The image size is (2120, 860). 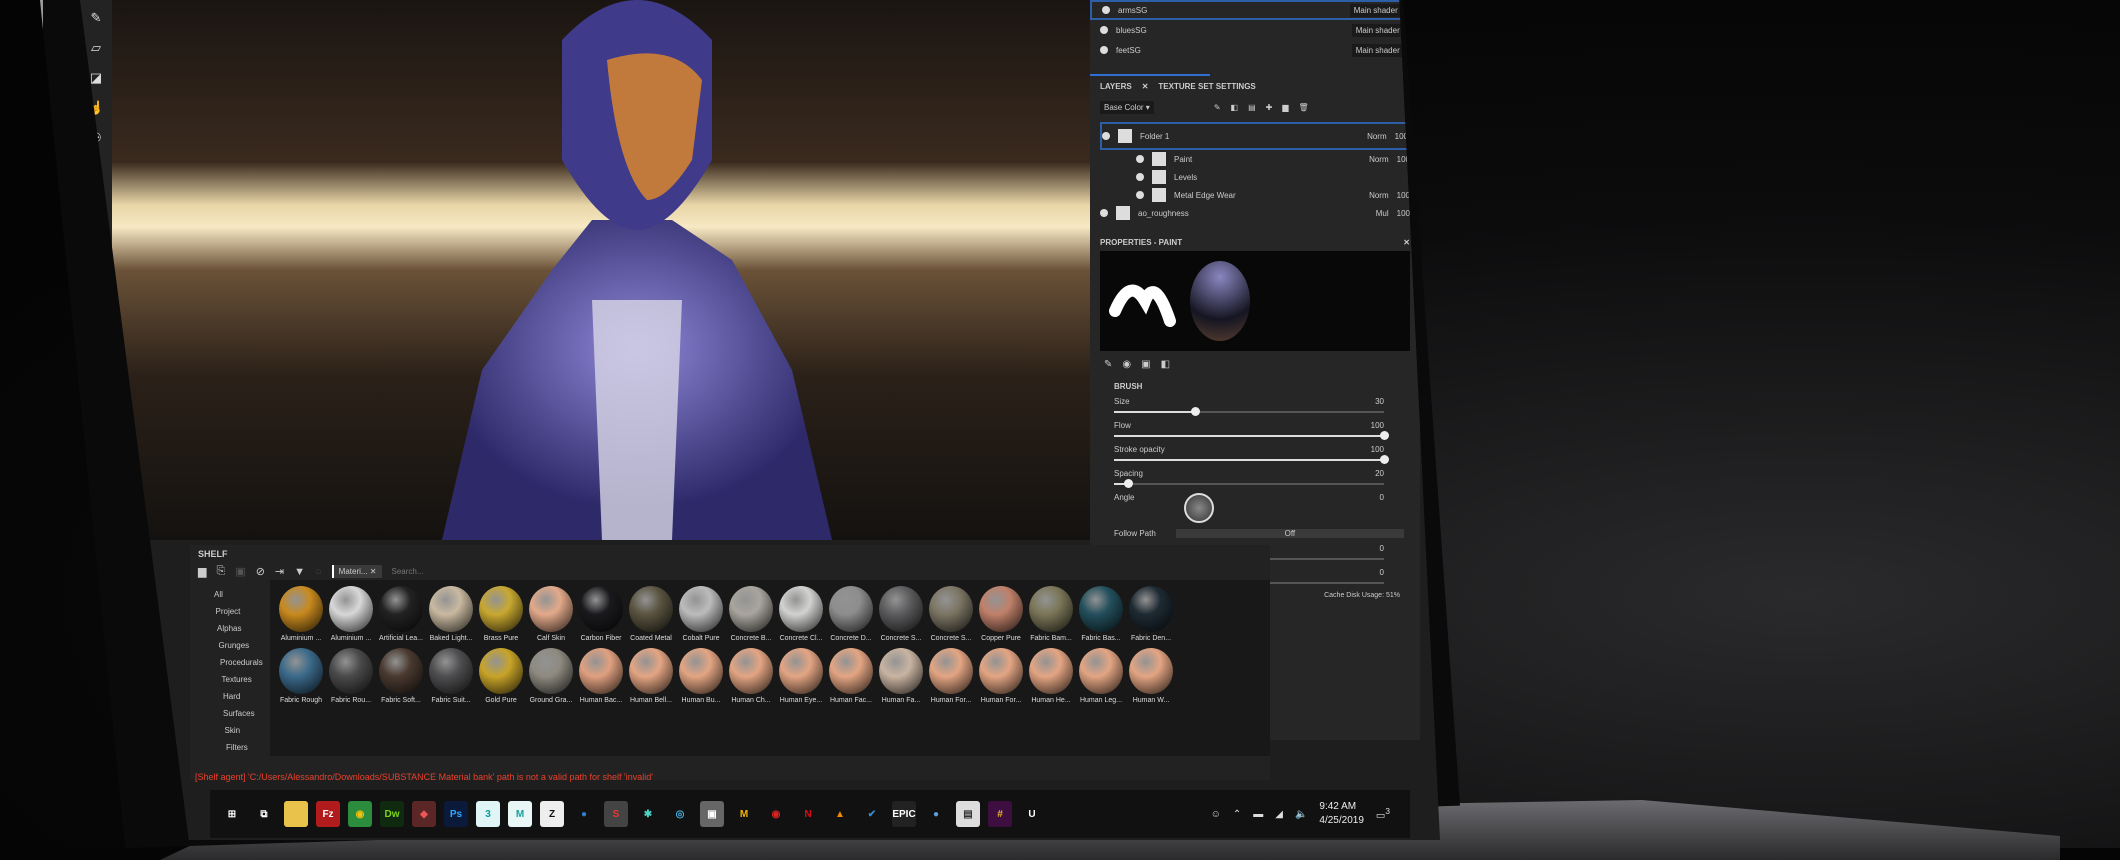 I want to click on alpha-tab-icon: ◧, so click(x=1165, y=364).